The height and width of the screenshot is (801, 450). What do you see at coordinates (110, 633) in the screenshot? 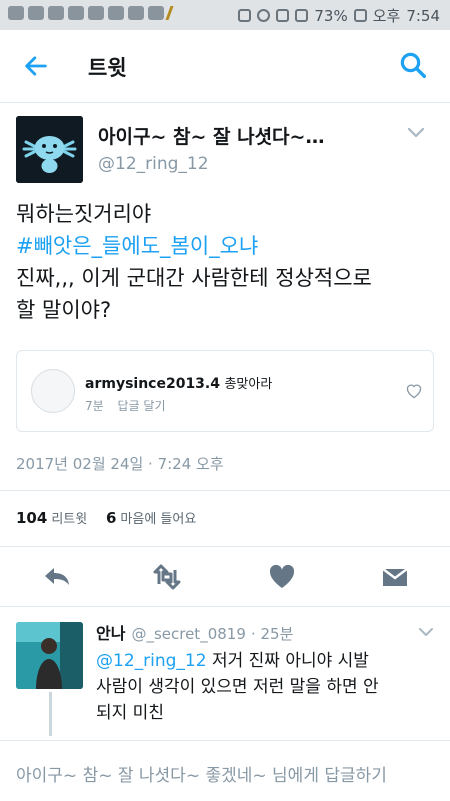
I see `reply-author-name: 안나` at bounding box center [110, 633].